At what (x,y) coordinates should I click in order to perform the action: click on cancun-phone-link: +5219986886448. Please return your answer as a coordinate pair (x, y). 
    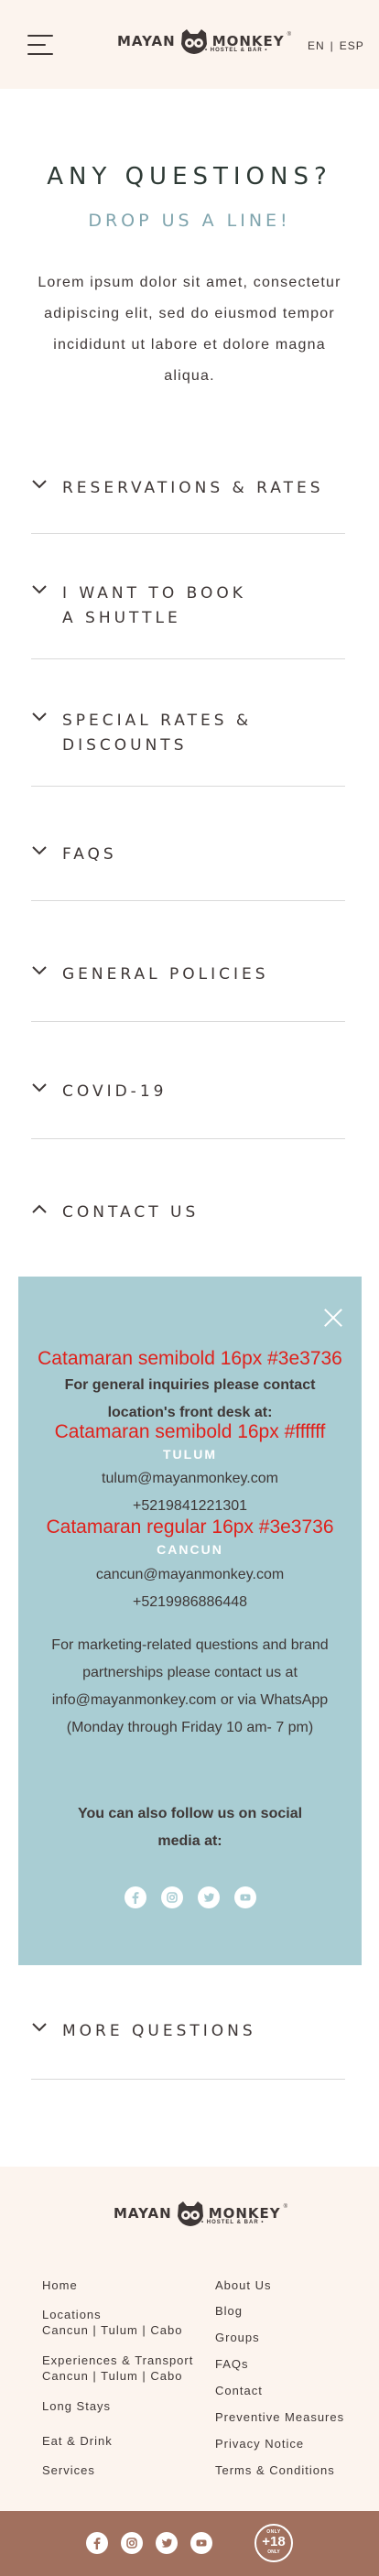
    Looking at the image, I should click on (190, 1602).